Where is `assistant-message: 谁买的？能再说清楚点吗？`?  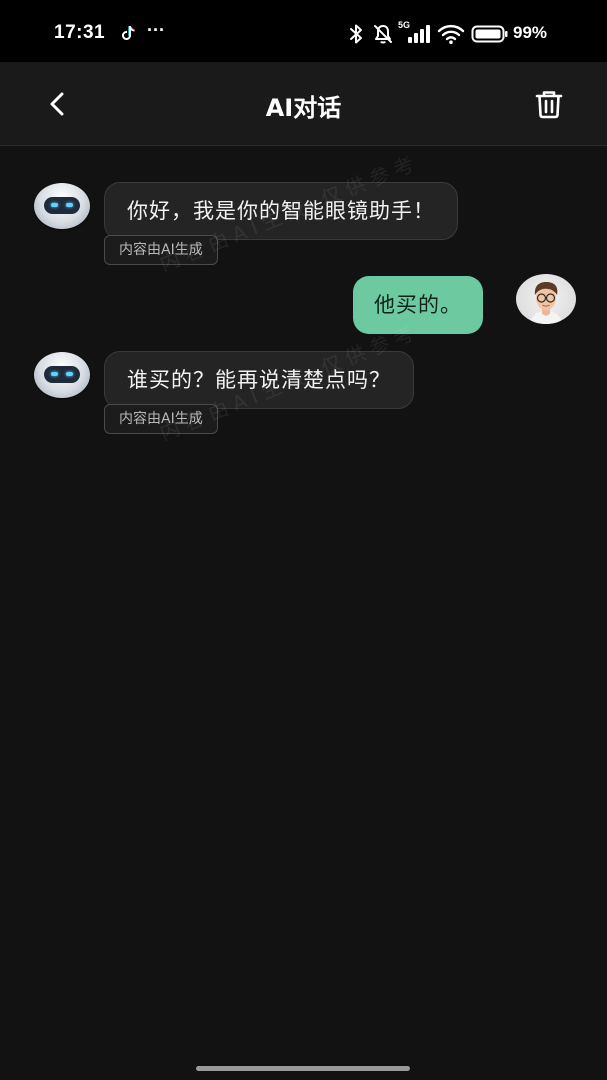
assistant-message: 谁买的？能再说清楚点吗？ is located at coordinates (259, 380).